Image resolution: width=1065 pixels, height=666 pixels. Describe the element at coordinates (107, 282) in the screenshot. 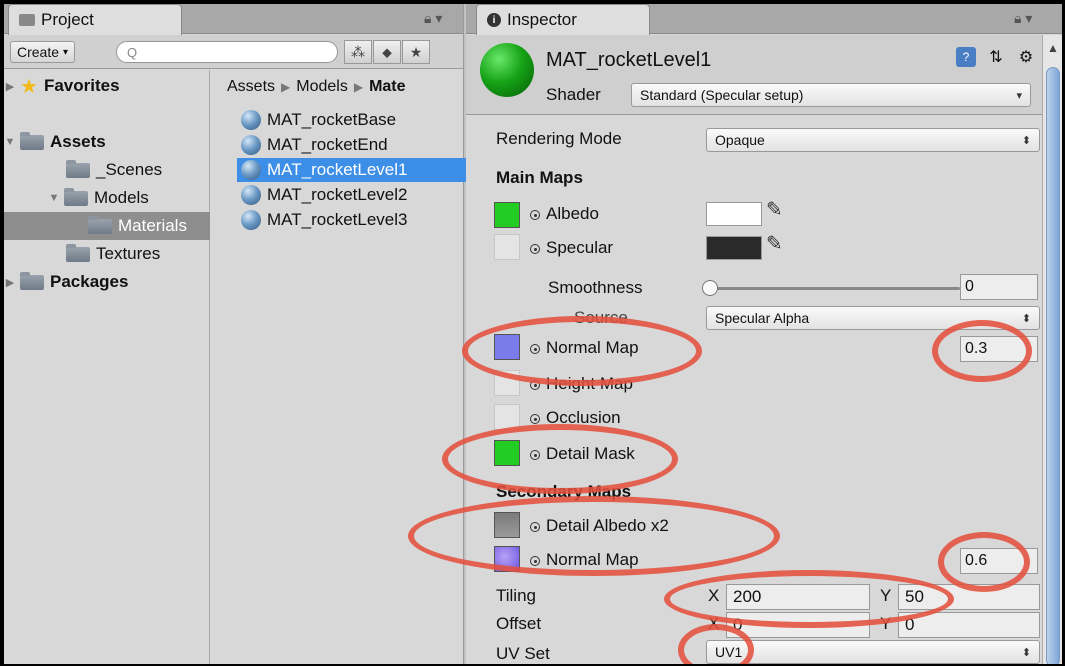

I see `tree-item-packages: ▶ Packages` at that location.